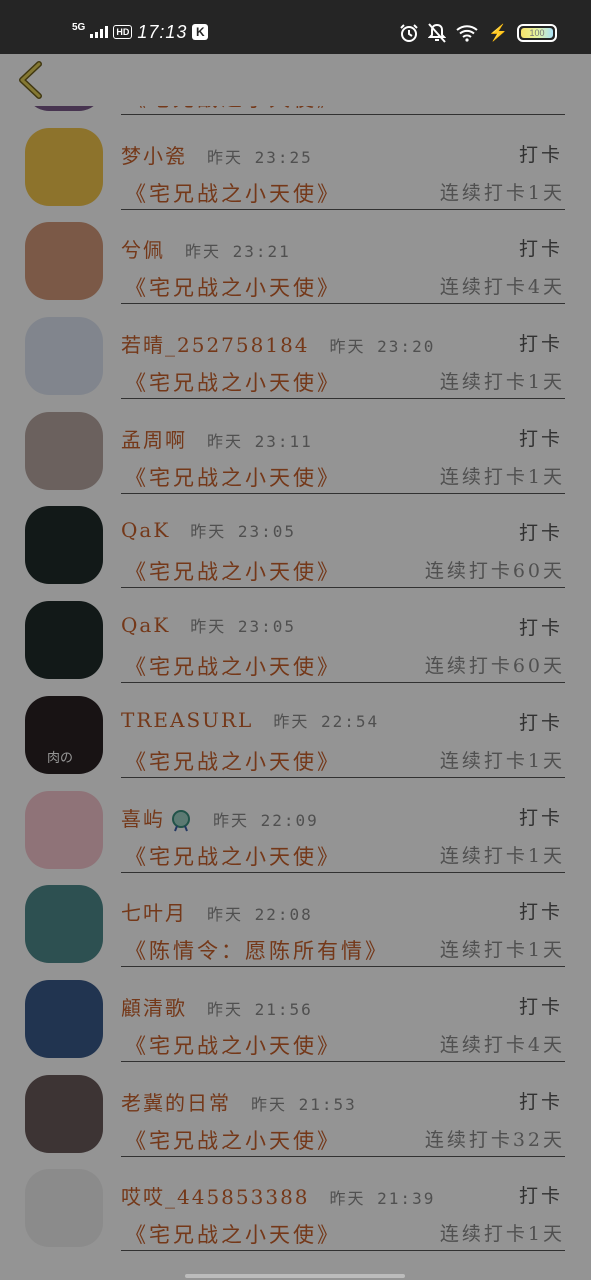 This screenshot has width=591, height=1280. I want to click on checkin-time: 昨天 23:25, so click(260, 157).